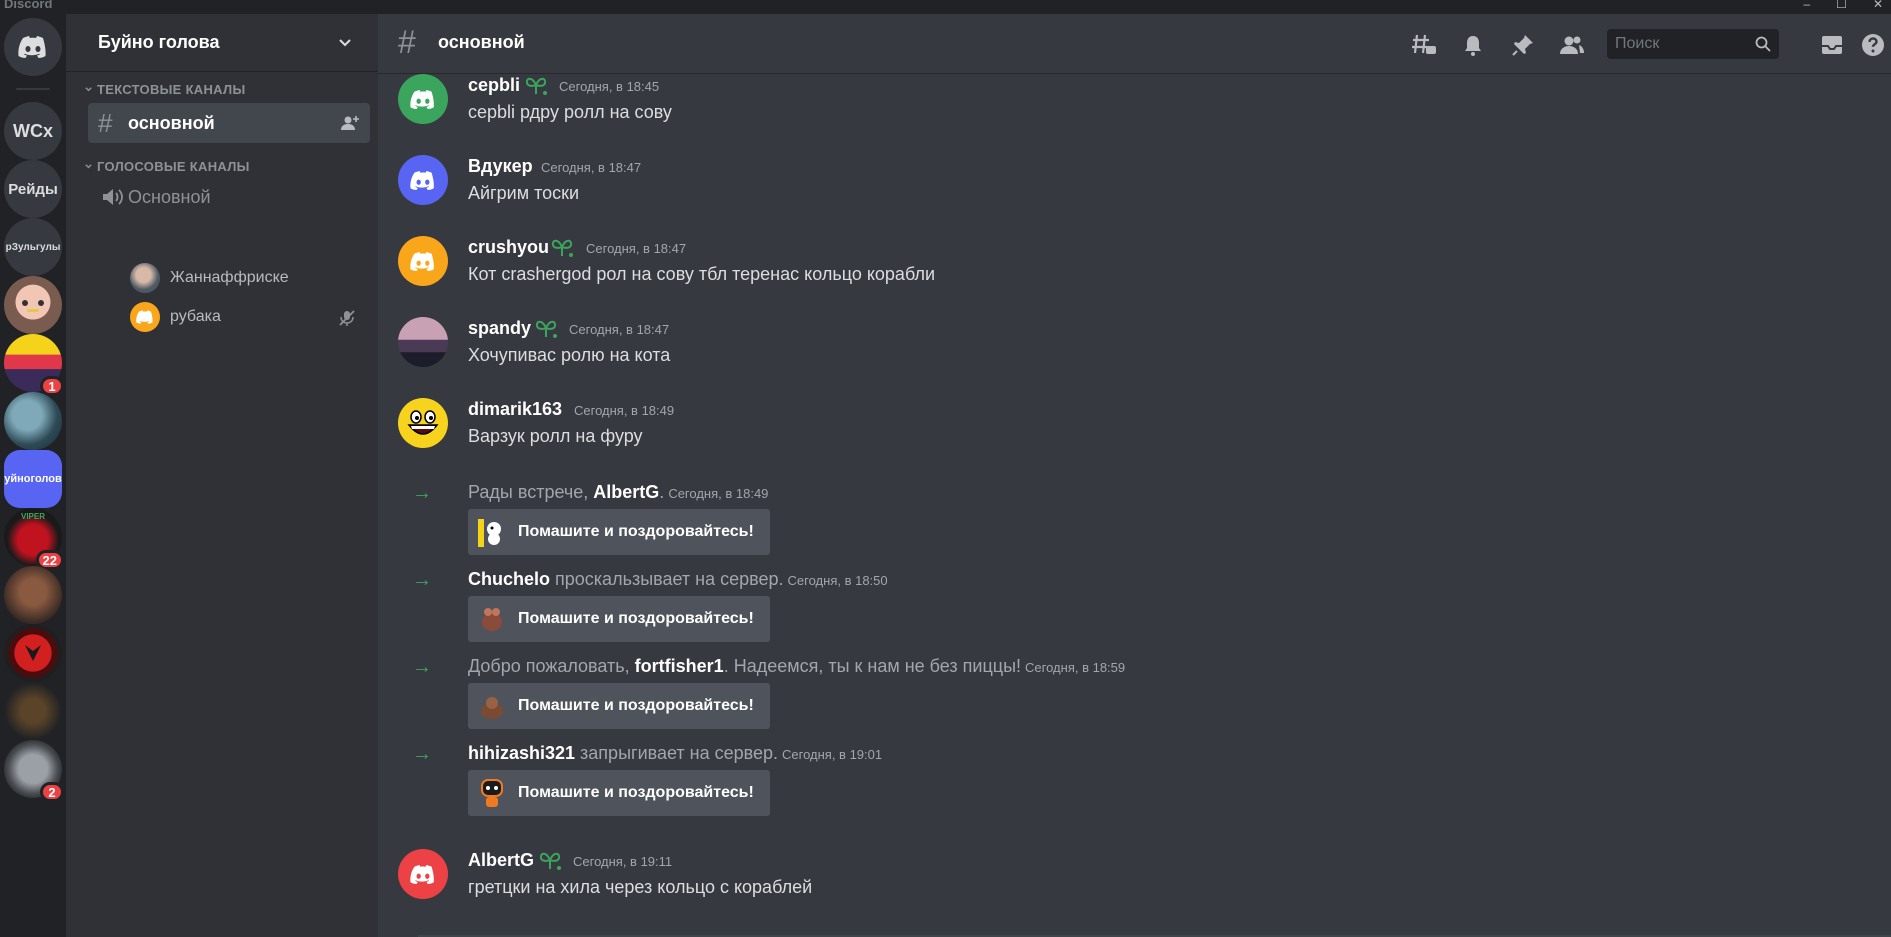 The width and height of the screenshot is (1891, 937). I want to click on minimize-button: –, so click(1806, 5).